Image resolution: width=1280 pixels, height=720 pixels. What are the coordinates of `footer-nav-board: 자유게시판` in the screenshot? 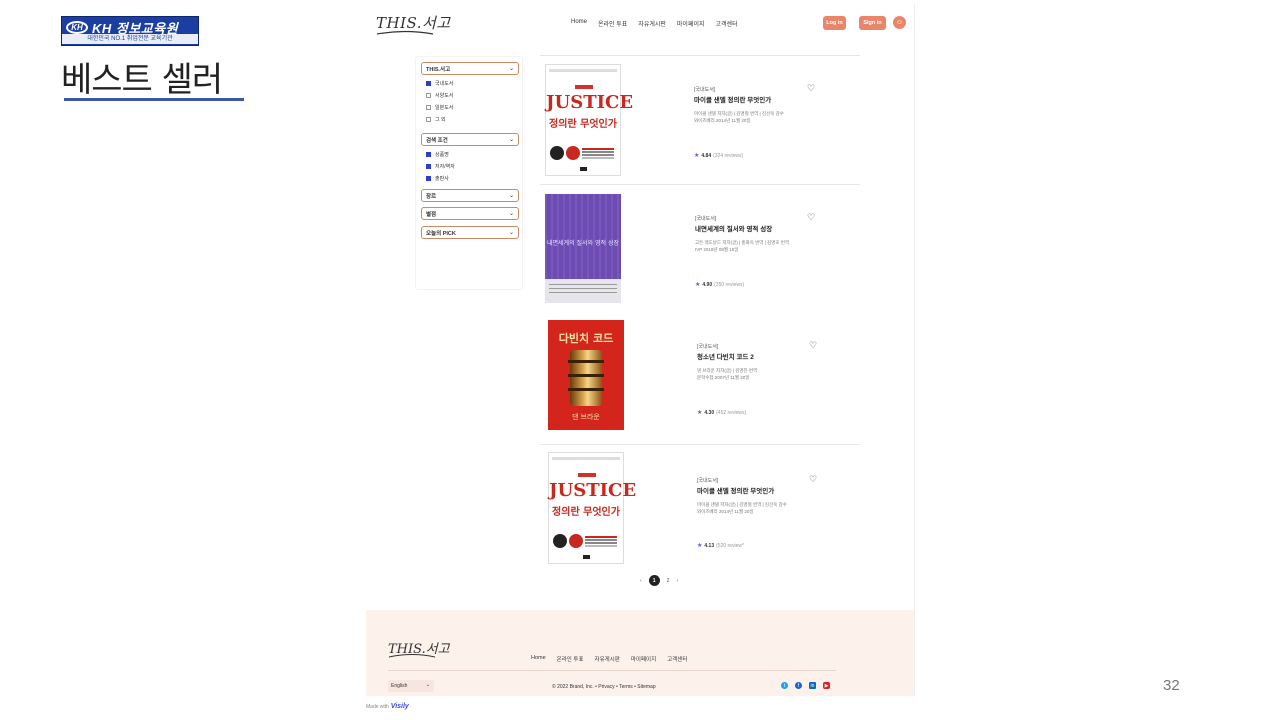 It's located at (607, 659).